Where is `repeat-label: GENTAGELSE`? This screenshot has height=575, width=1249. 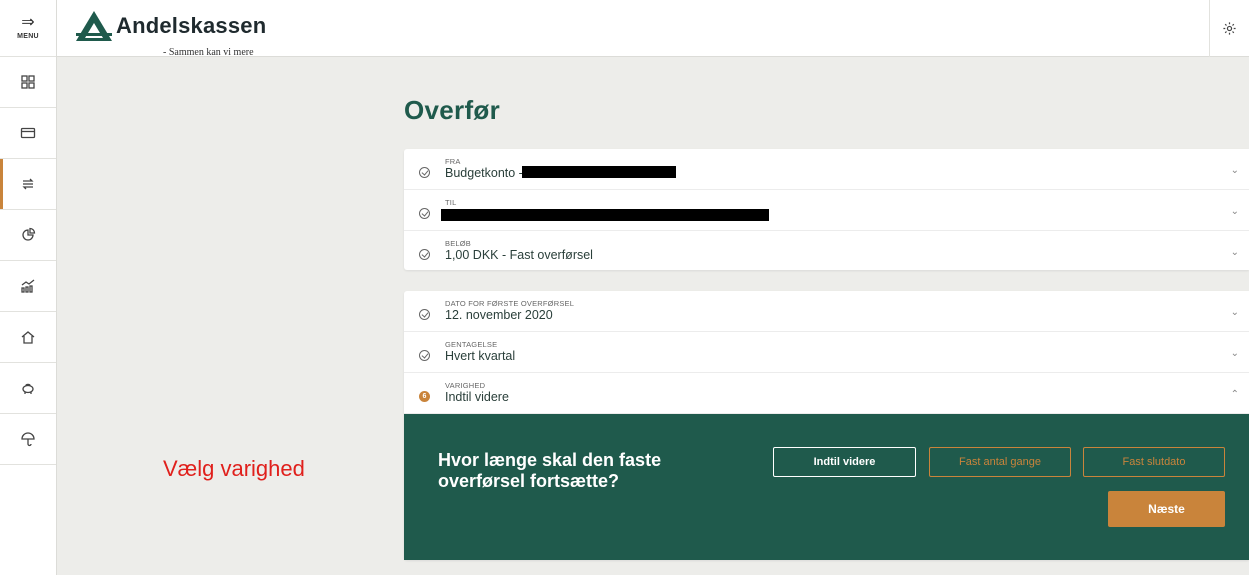
repeat-label: GENTAGELSE is located at coordinates (471, 344).